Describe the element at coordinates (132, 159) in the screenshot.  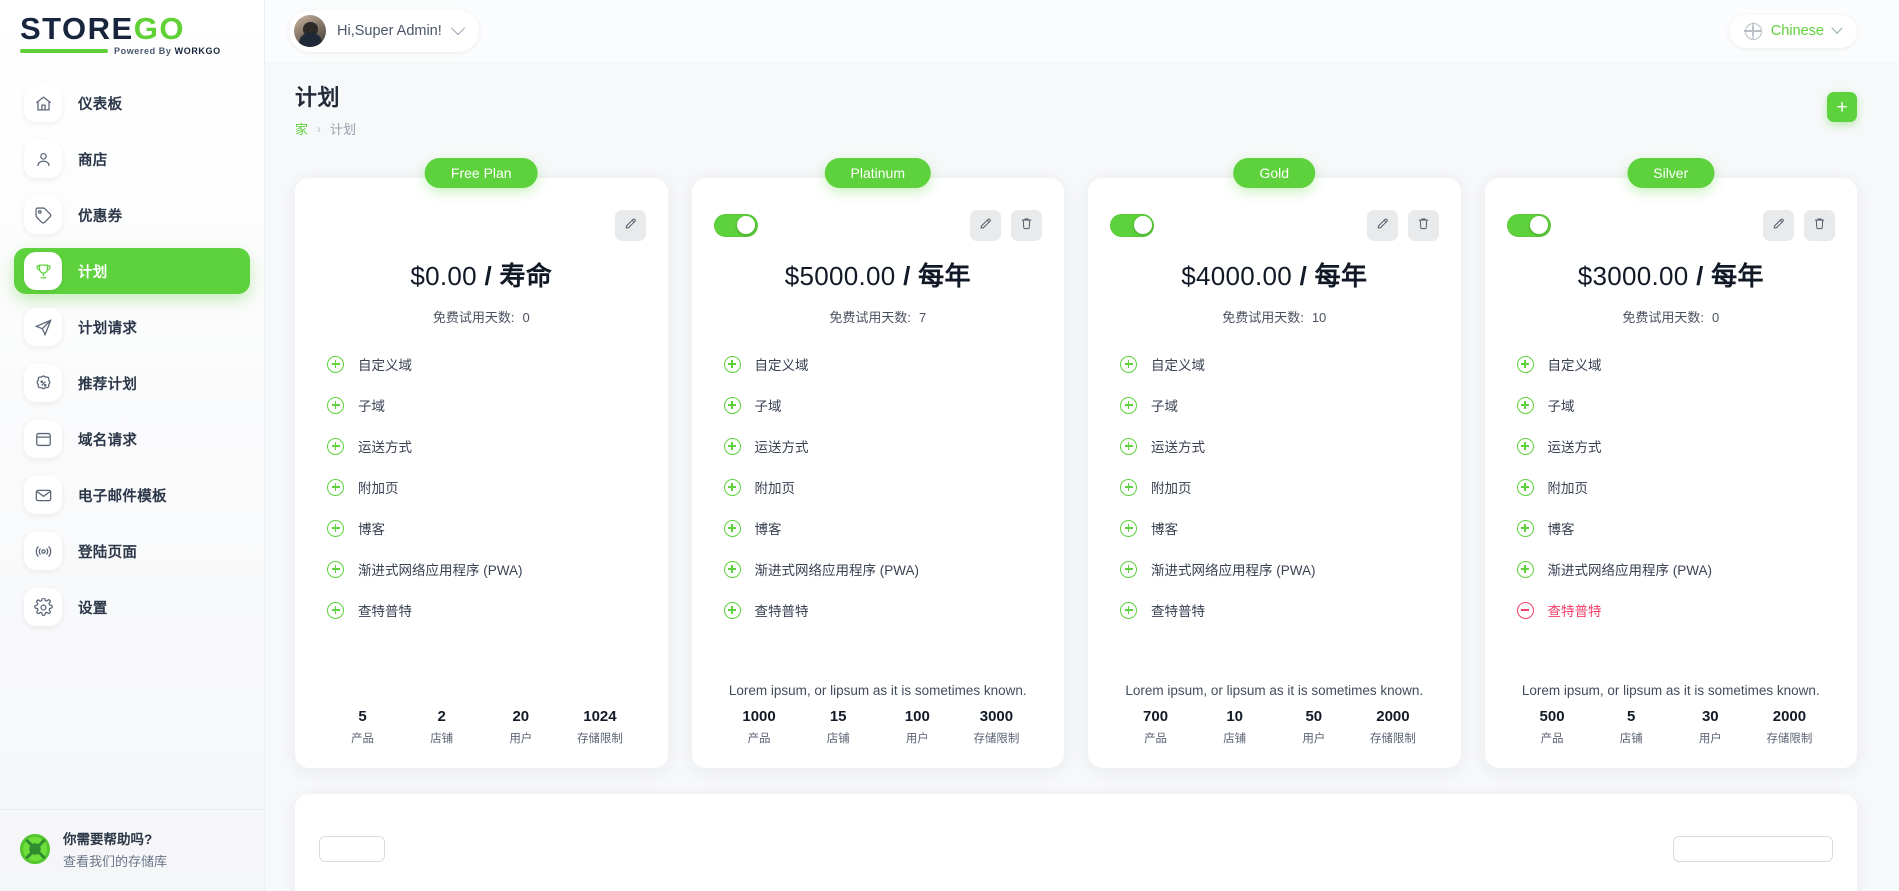
I see `sidebar-item-2: 商店` at that location.